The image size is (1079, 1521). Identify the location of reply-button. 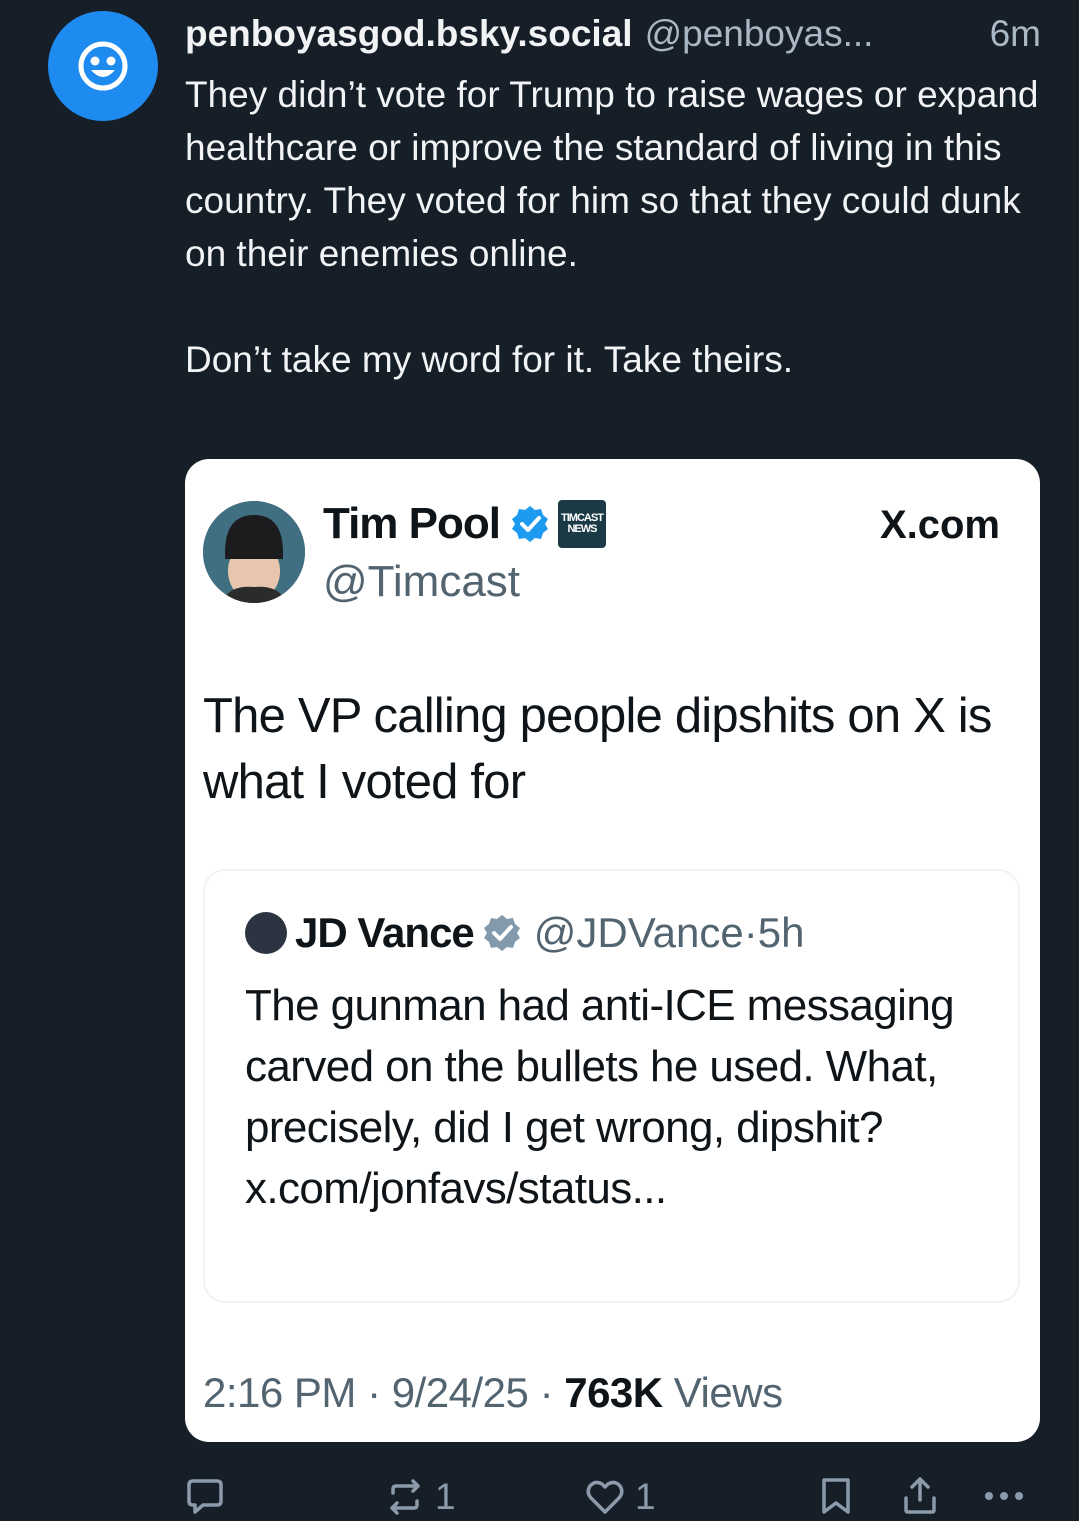
(205, 1496).